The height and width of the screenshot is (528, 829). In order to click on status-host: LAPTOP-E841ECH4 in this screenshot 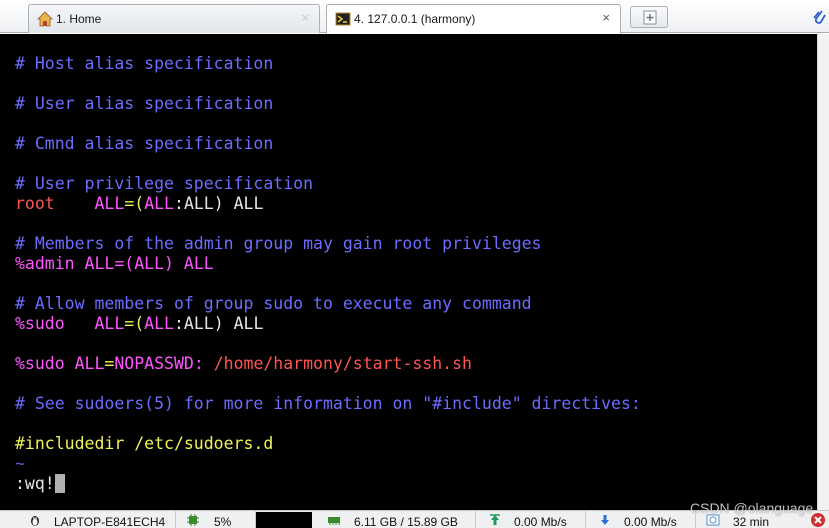, I will do `click(88, 519)`.